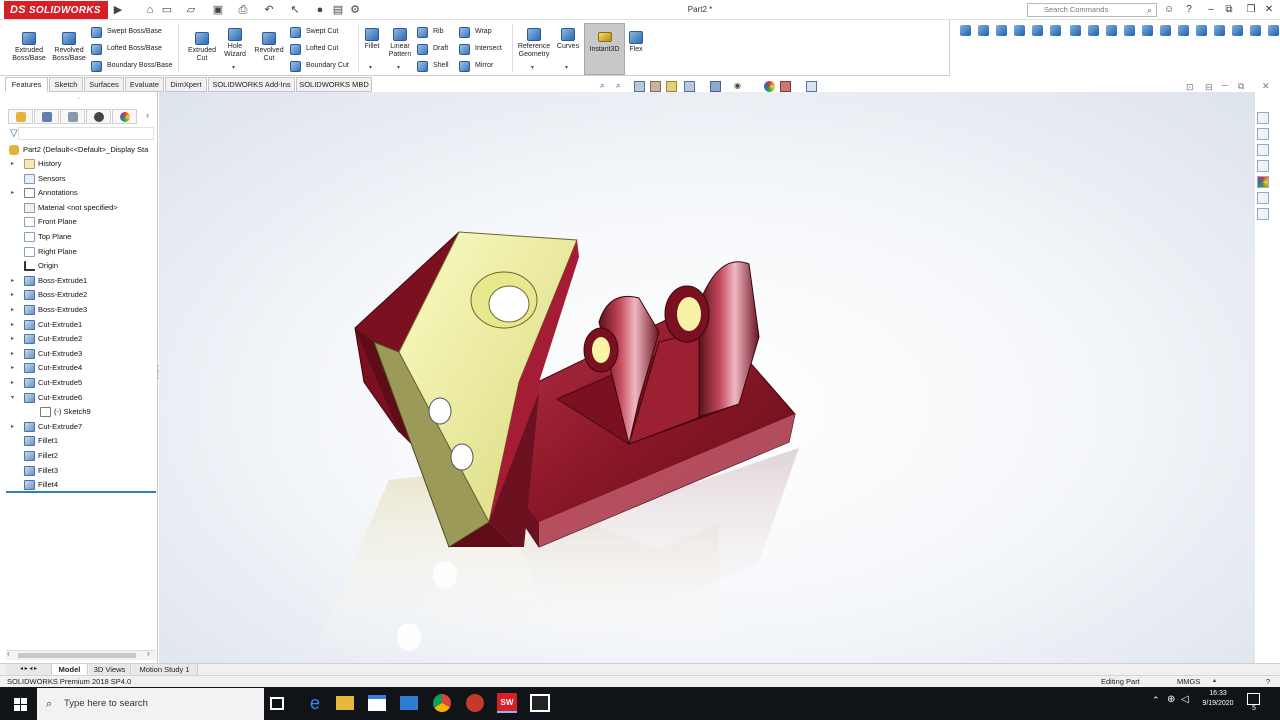 The width and height of the screenshot is (1280, 720). What do you see at coordinates (150, 10) in the screenshot?
I see `home-icon: ⌂` at bounding box center [150, 10].